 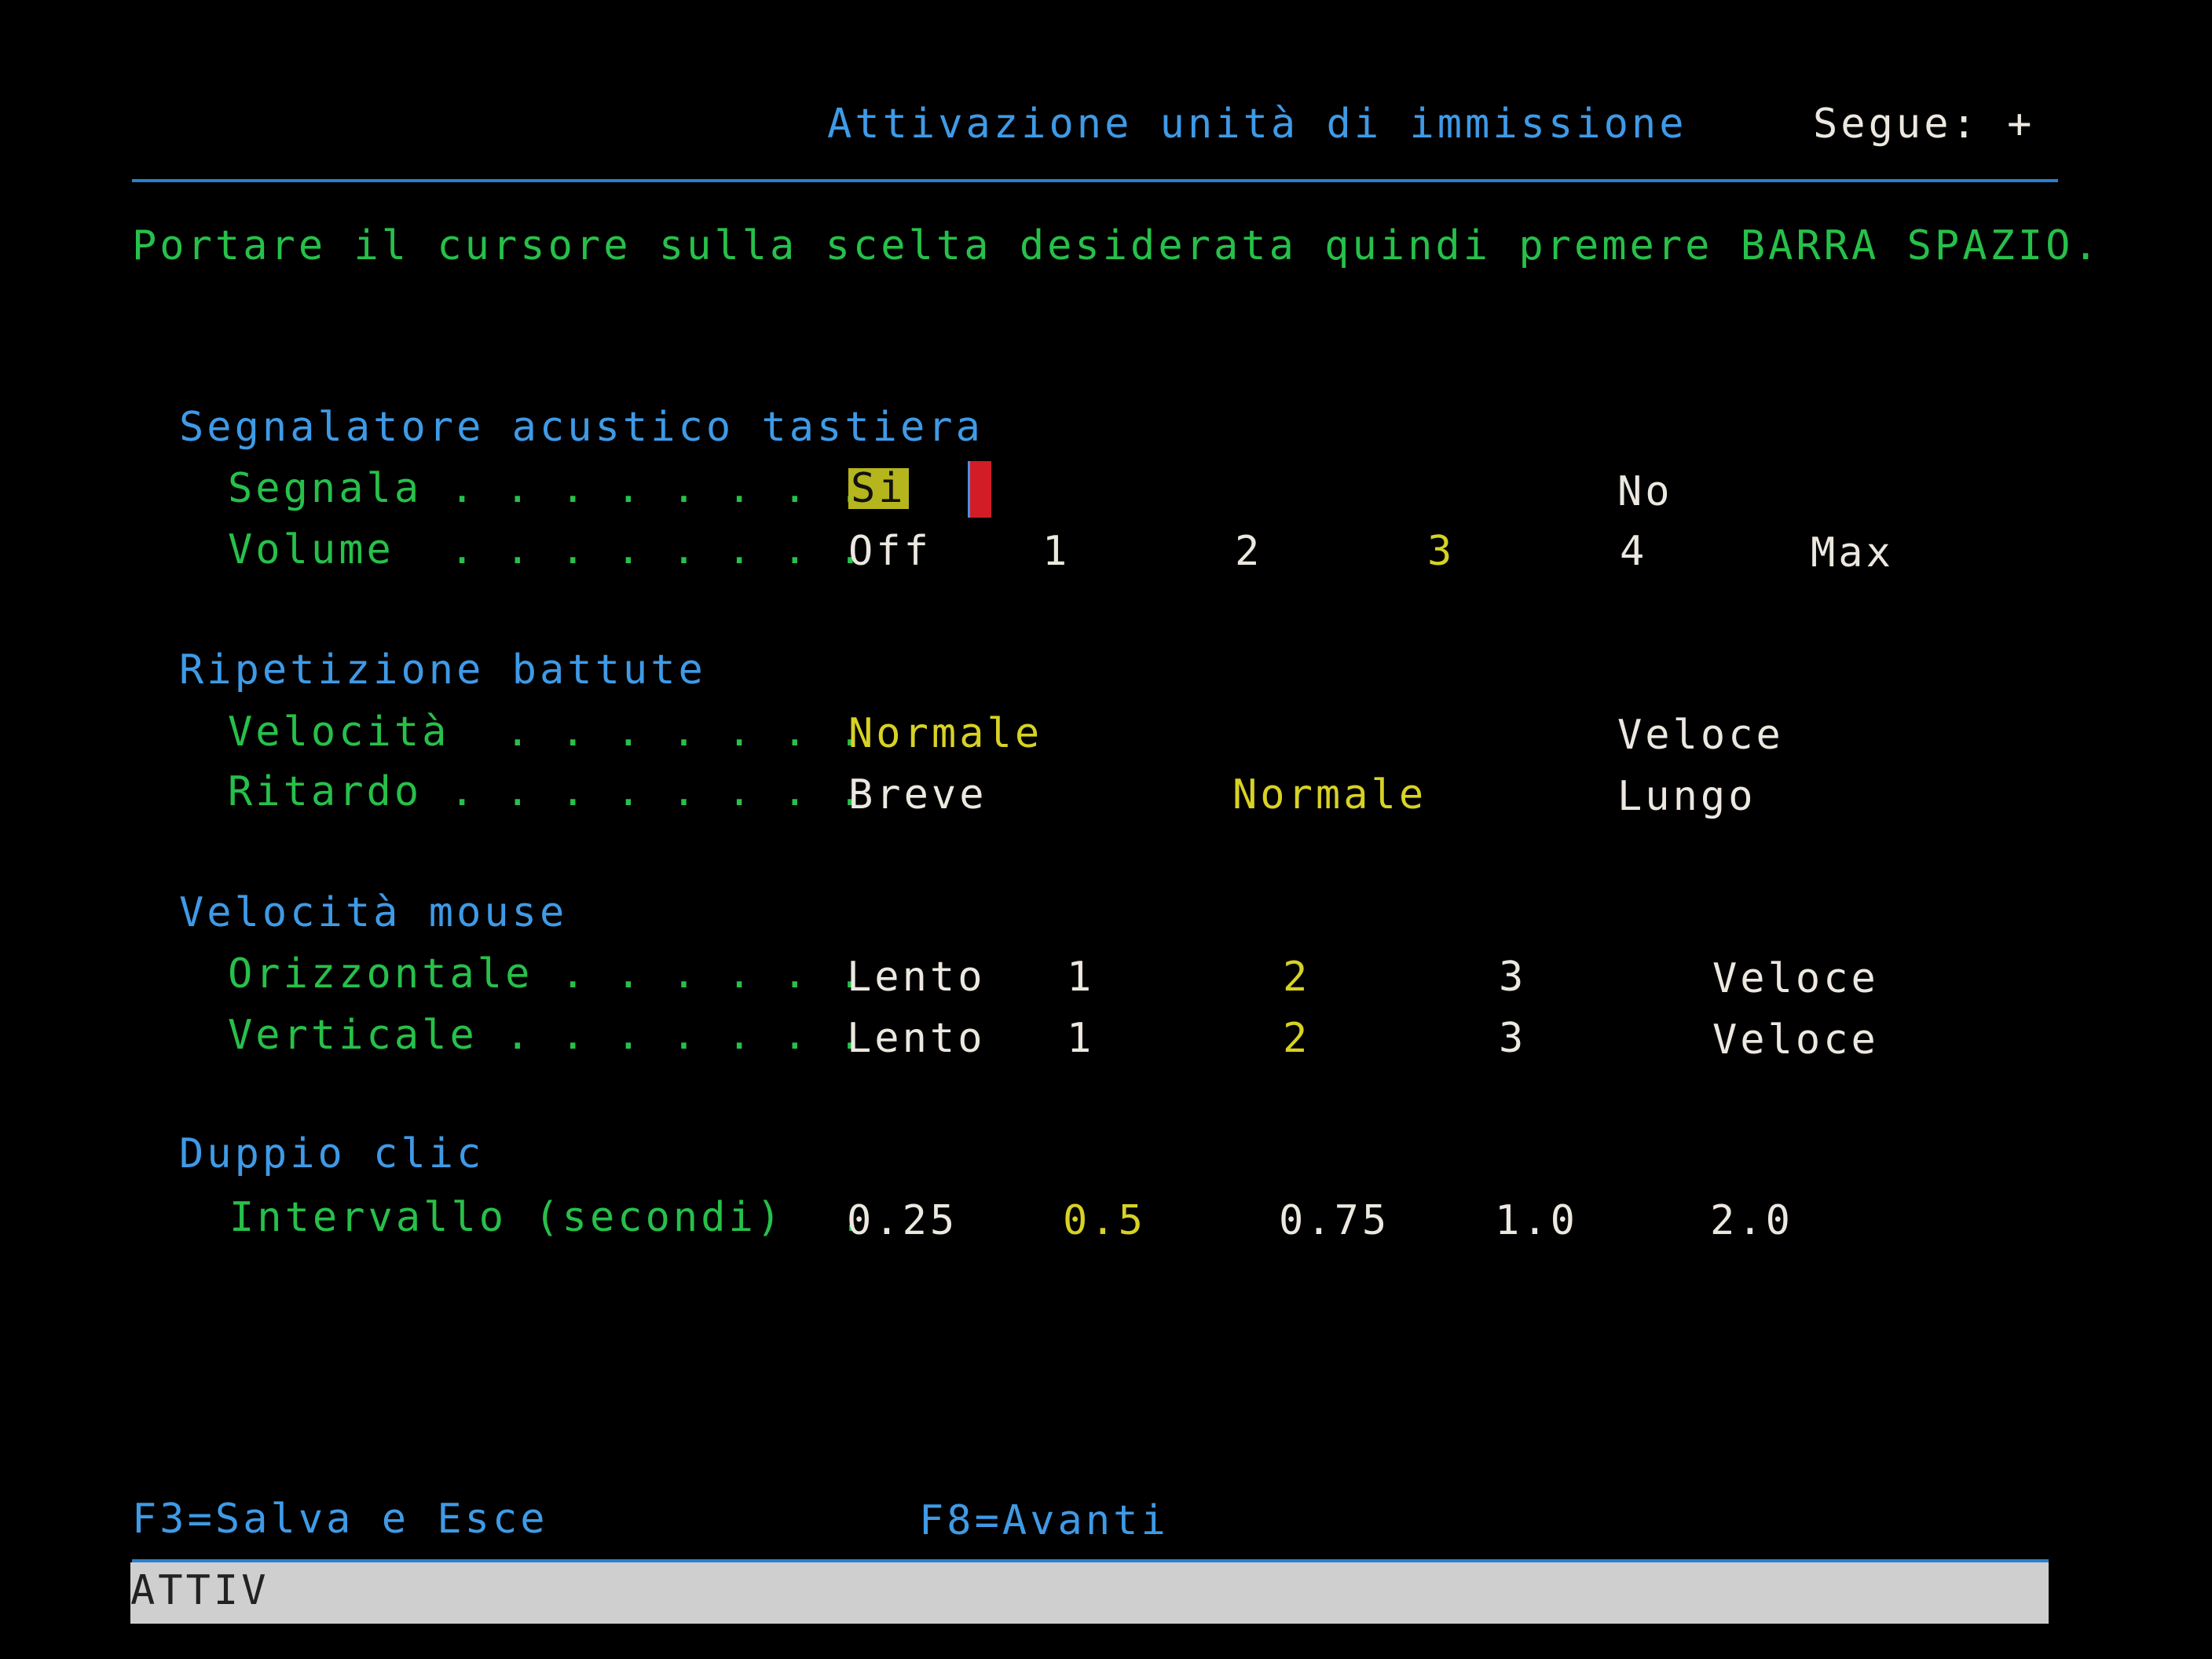 I want to click on repeat-delay-option-lungo: Lungo, so click(x=1686, y=796).